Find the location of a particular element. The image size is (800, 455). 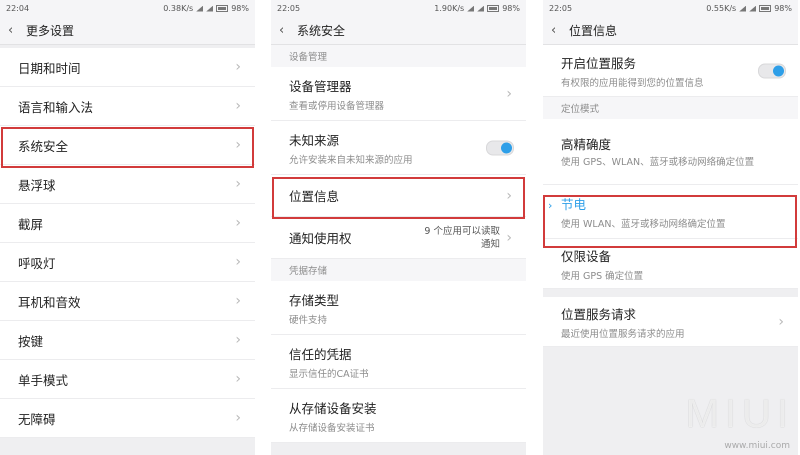

status-bar: 22:05 0.55K/s 98% is located at coordinates (670, 8).